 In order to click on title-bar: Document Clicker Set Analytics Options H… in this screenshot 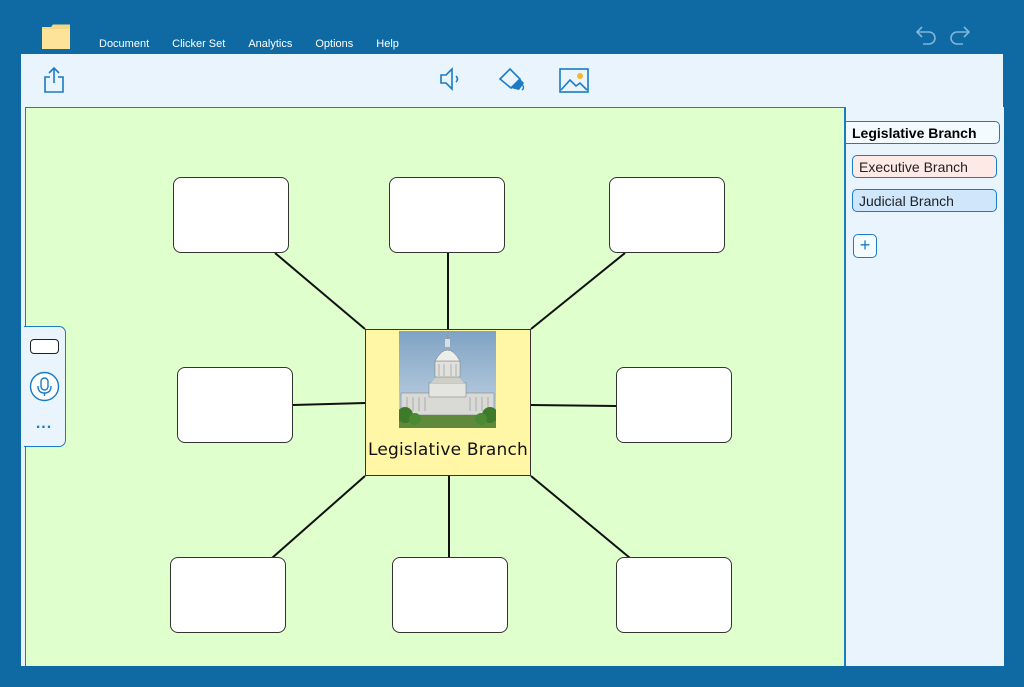, I will do `click(512, 27)`.